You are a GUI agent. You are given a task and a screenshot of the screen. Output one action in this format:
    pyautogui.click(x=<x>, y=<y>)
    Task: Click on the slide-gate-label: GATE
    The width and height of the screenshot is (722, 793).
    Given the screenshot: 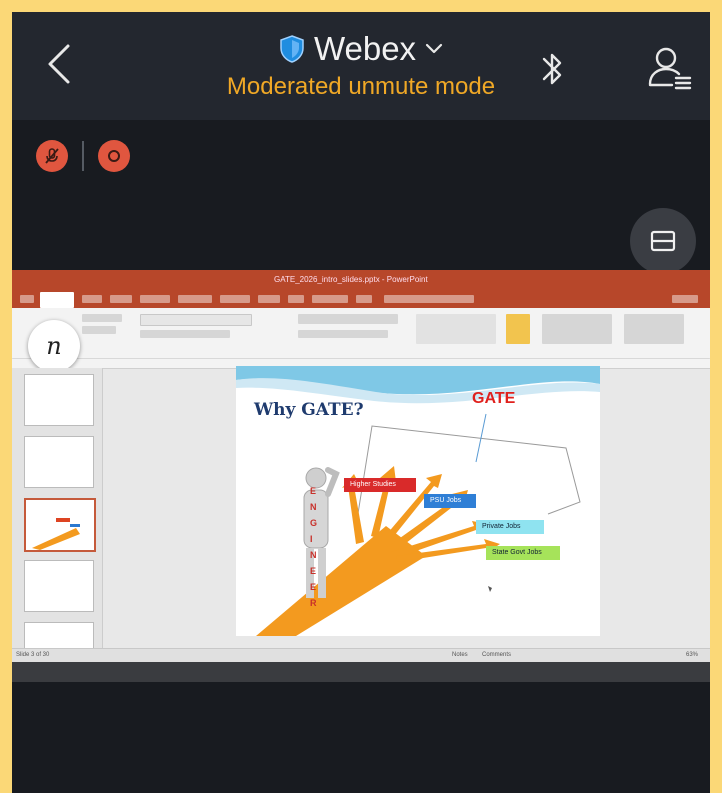 What is the action you would take?
    pyautogui.click(x=494, y=398)
    